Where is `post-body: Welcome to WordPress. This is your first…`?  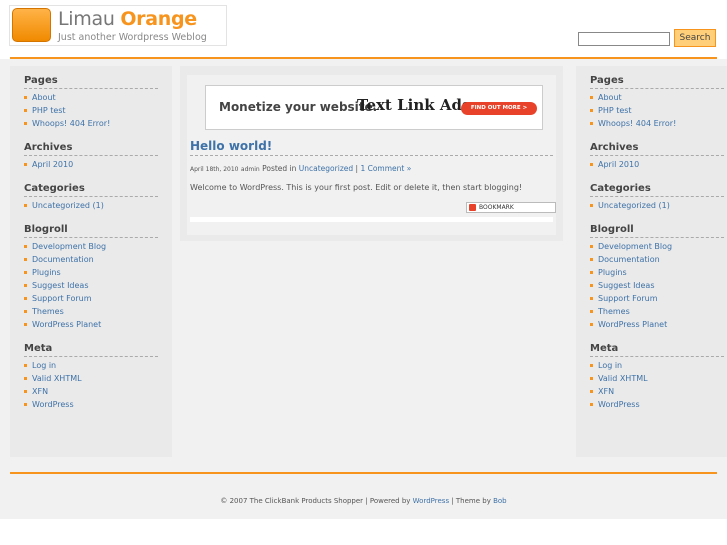
post-body: Welcome to WordPress. This is your first… is located at coordinates (356, 187).